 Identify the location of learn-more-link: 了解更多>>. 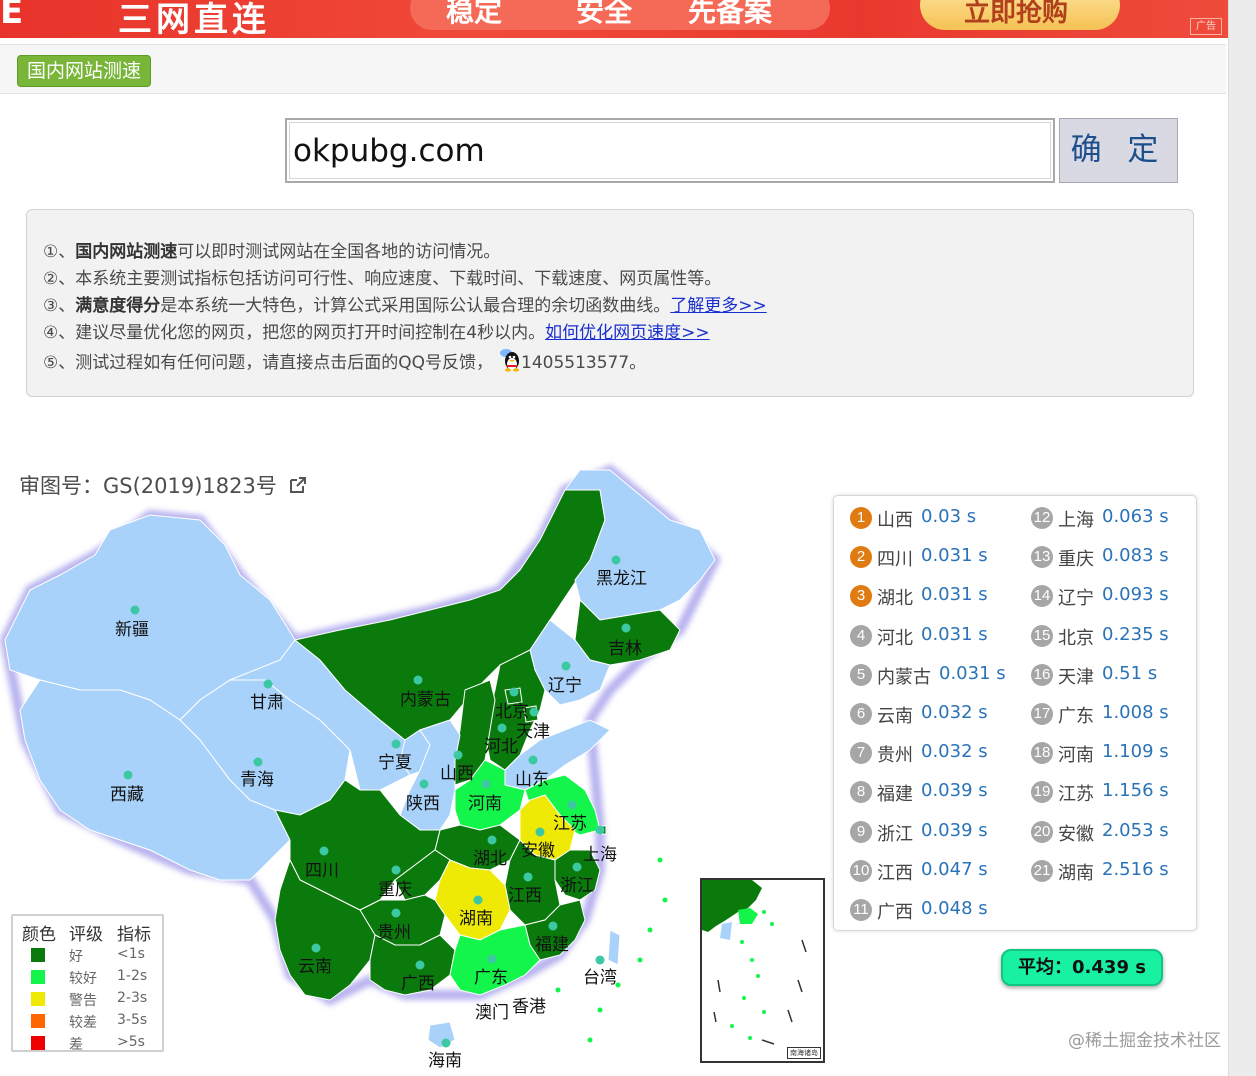
(718, 306).